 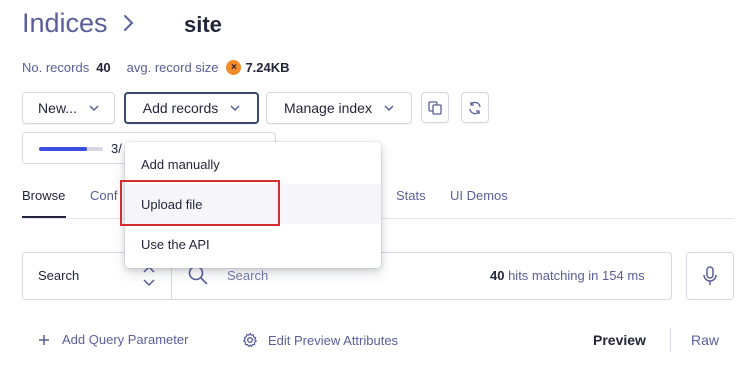 What do you see at coordinates (172, 67) in the screenshot?
I see `size-label: avg. record size` at bounding box center [172, 67].